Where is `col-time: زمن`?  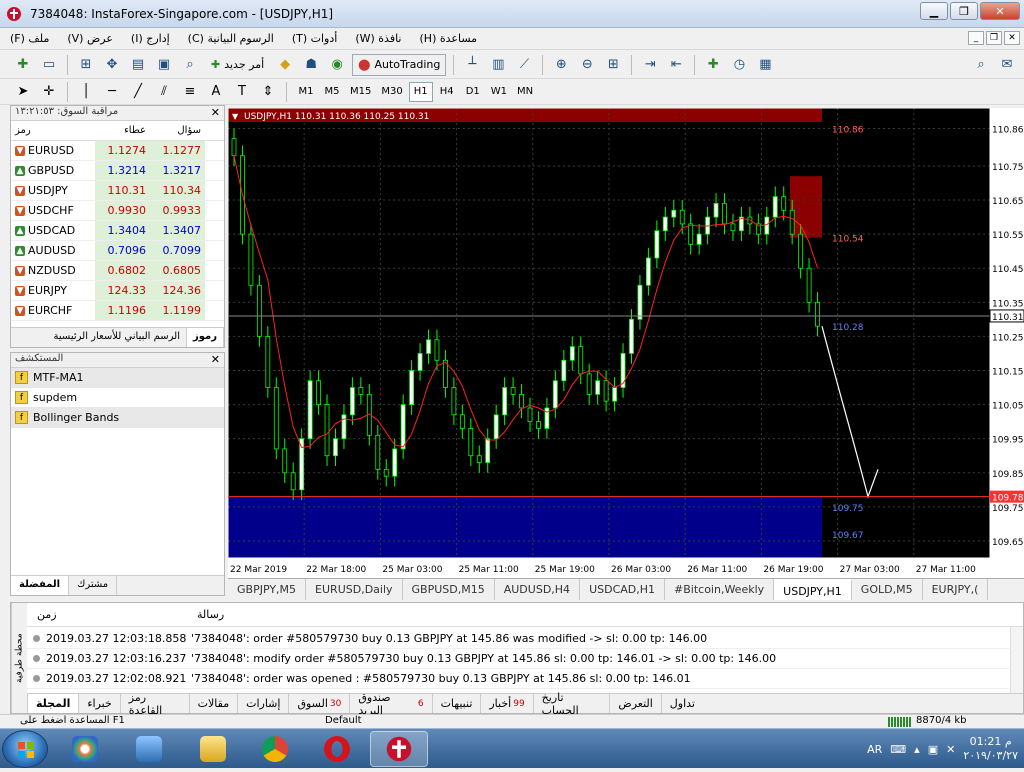 col-time: زمن is located at coordinates (107, 614).